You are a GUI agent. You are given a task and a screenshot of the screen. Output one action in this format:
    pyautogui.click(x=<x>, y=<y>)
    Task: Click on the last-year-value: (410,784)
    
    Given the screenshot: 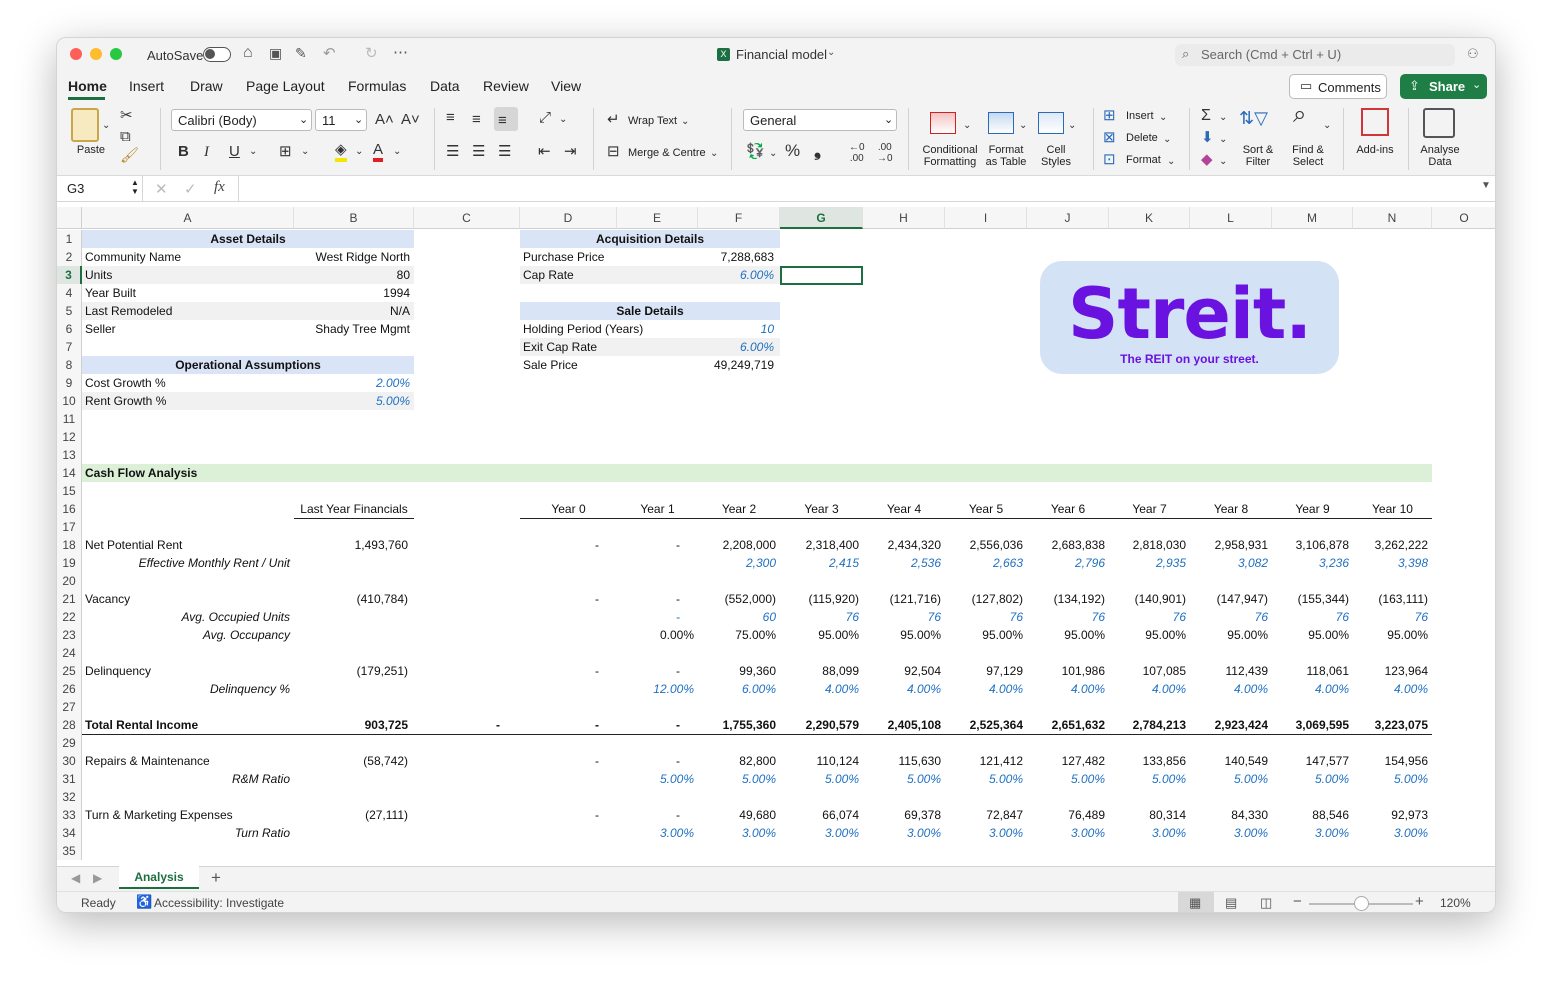 What is the action you would take?
    pyautogui.click(x=351, y=599)
    